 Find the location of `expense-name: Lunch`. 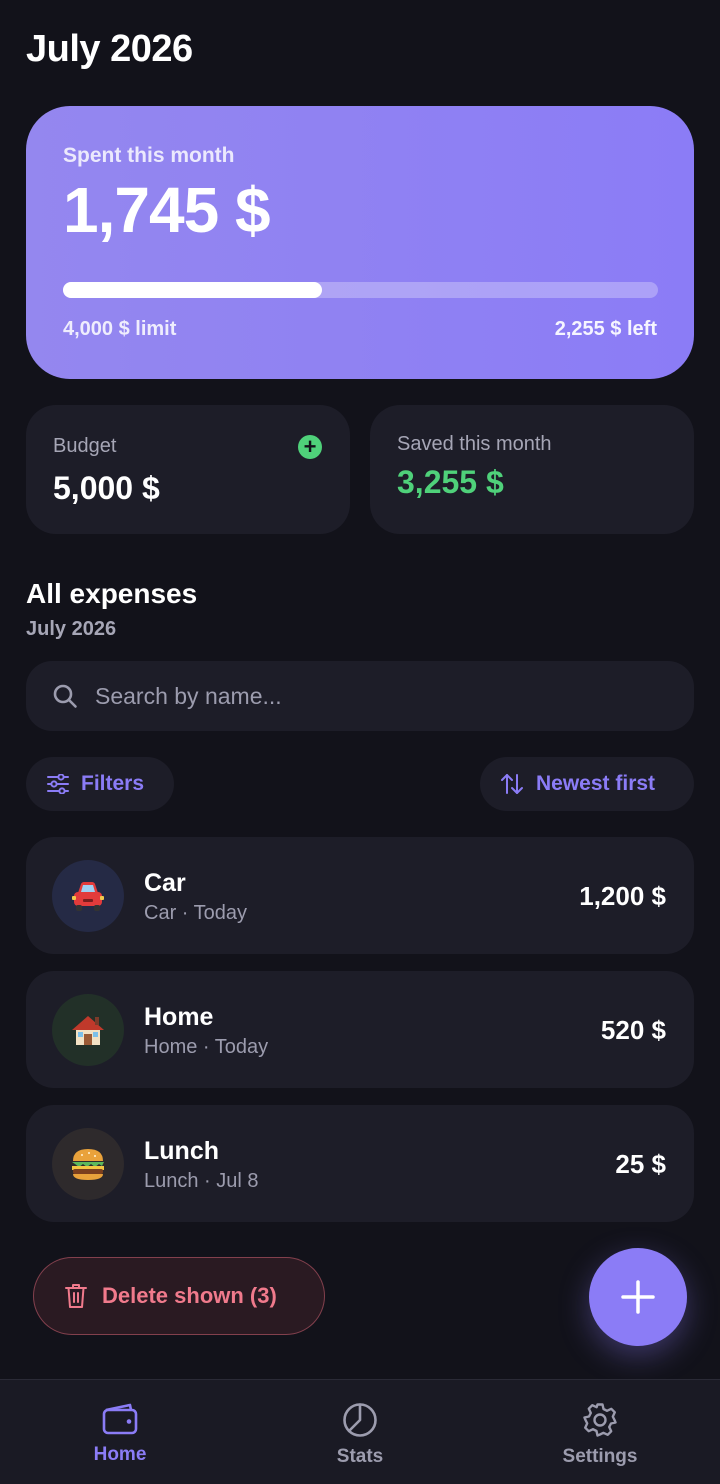

expense-name: Lunch is located at coordinates (181, 1151).